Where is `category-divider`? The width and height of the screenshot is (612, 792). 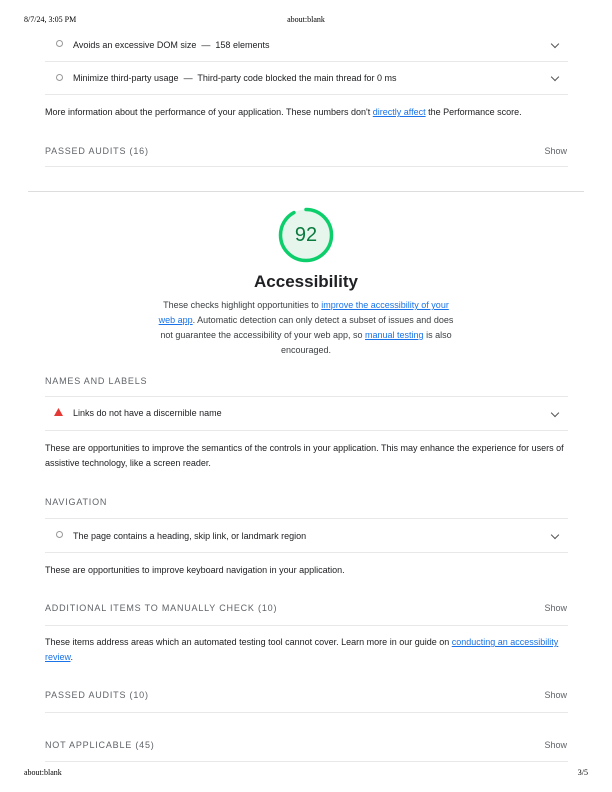 category-divider is located at coordinates (306, 191).